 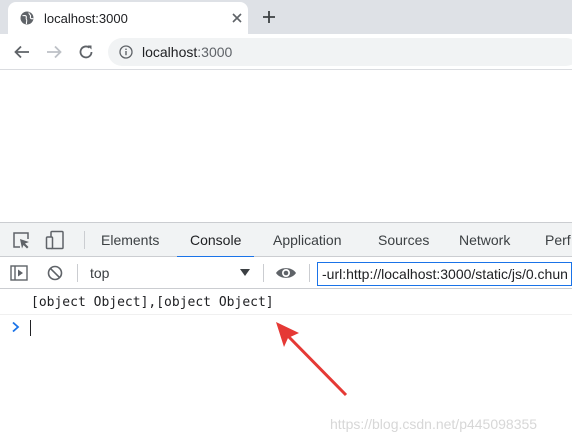 What do you see at coordinates (434, 424) in the screenshot?
I see `watermark: https://blog.csdn.net/p445098355` at bounding box center [434, 424].